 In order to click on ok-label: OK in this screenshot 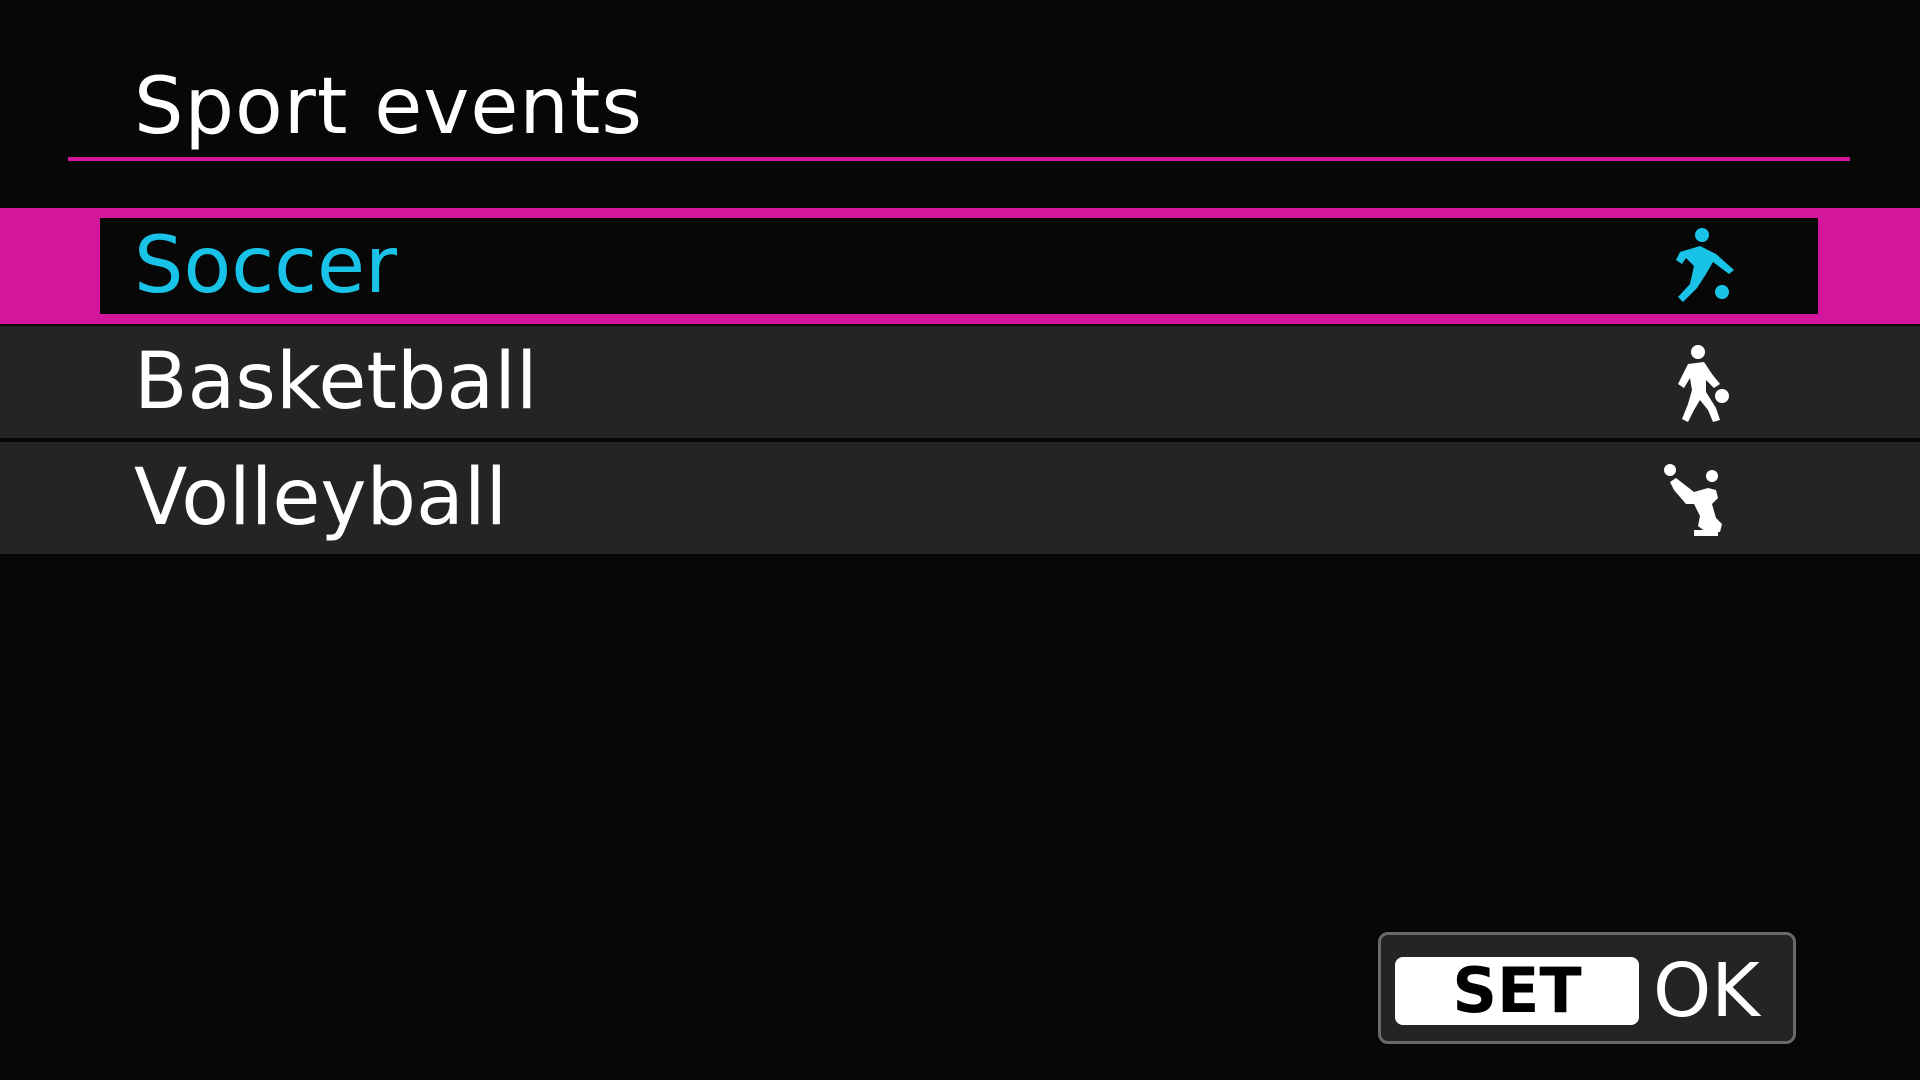, I will do `click(1706, 991)`.